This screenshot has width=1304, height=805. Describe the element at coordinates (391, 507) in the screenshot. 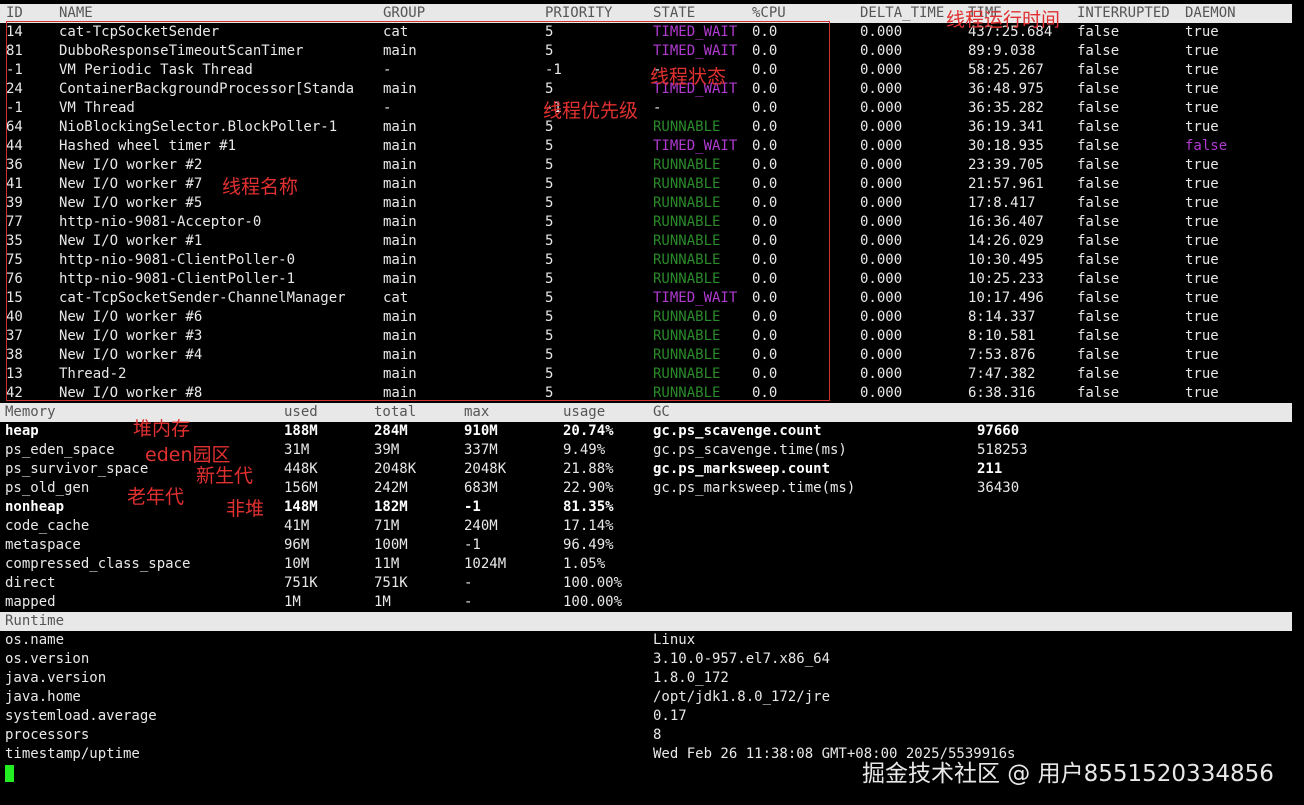

I see `memory-total-cell: 182M` at that location.